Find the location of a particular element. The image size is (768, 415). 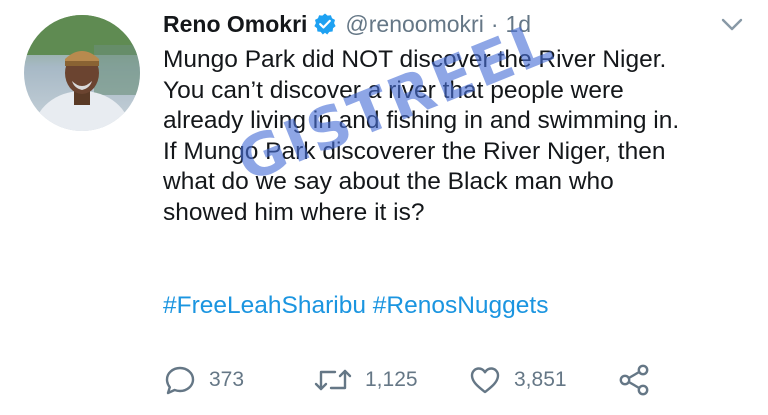

tweet-text-line: showed him where it is? is located at coordinates (294, 212).